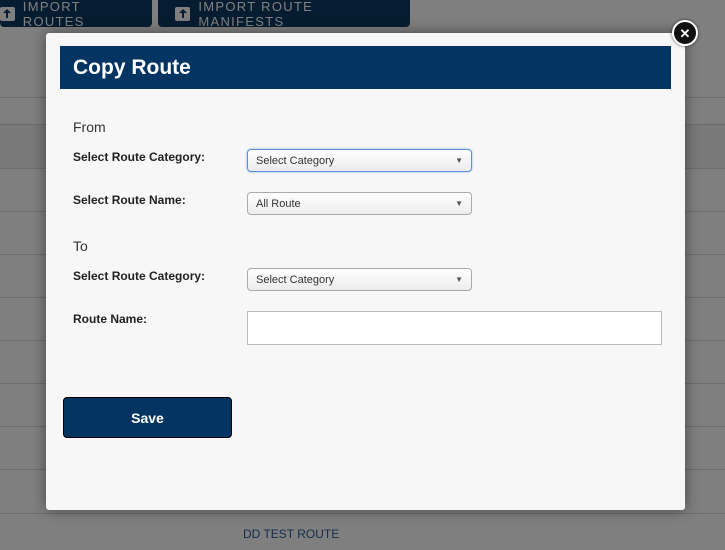  What do you see at coordinates (129, 200) in the screenshot?
I see `from-route-label: Select Route Name:` at bounding box center [129, 200].